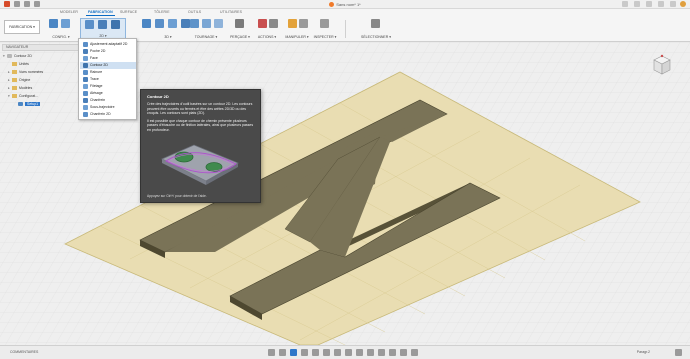 The width and height of the screenshot is (690, 359). What do you see at coordinates (108, 58) in the screenshot?
I see `menu-item-face: Face` at bounding box center [108, 58].